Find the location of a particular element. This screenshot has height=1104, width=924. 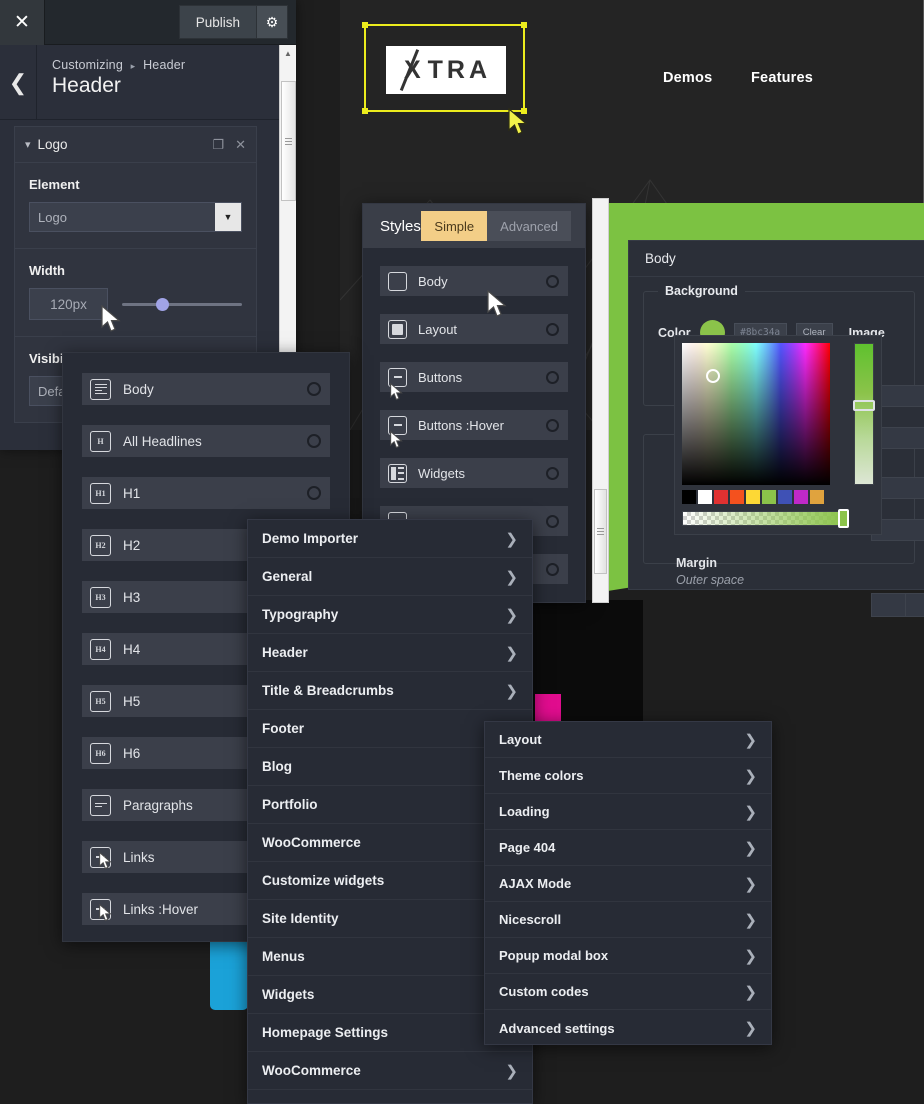

style-item-buttons: Buttons is located at coordinates (474, 377).